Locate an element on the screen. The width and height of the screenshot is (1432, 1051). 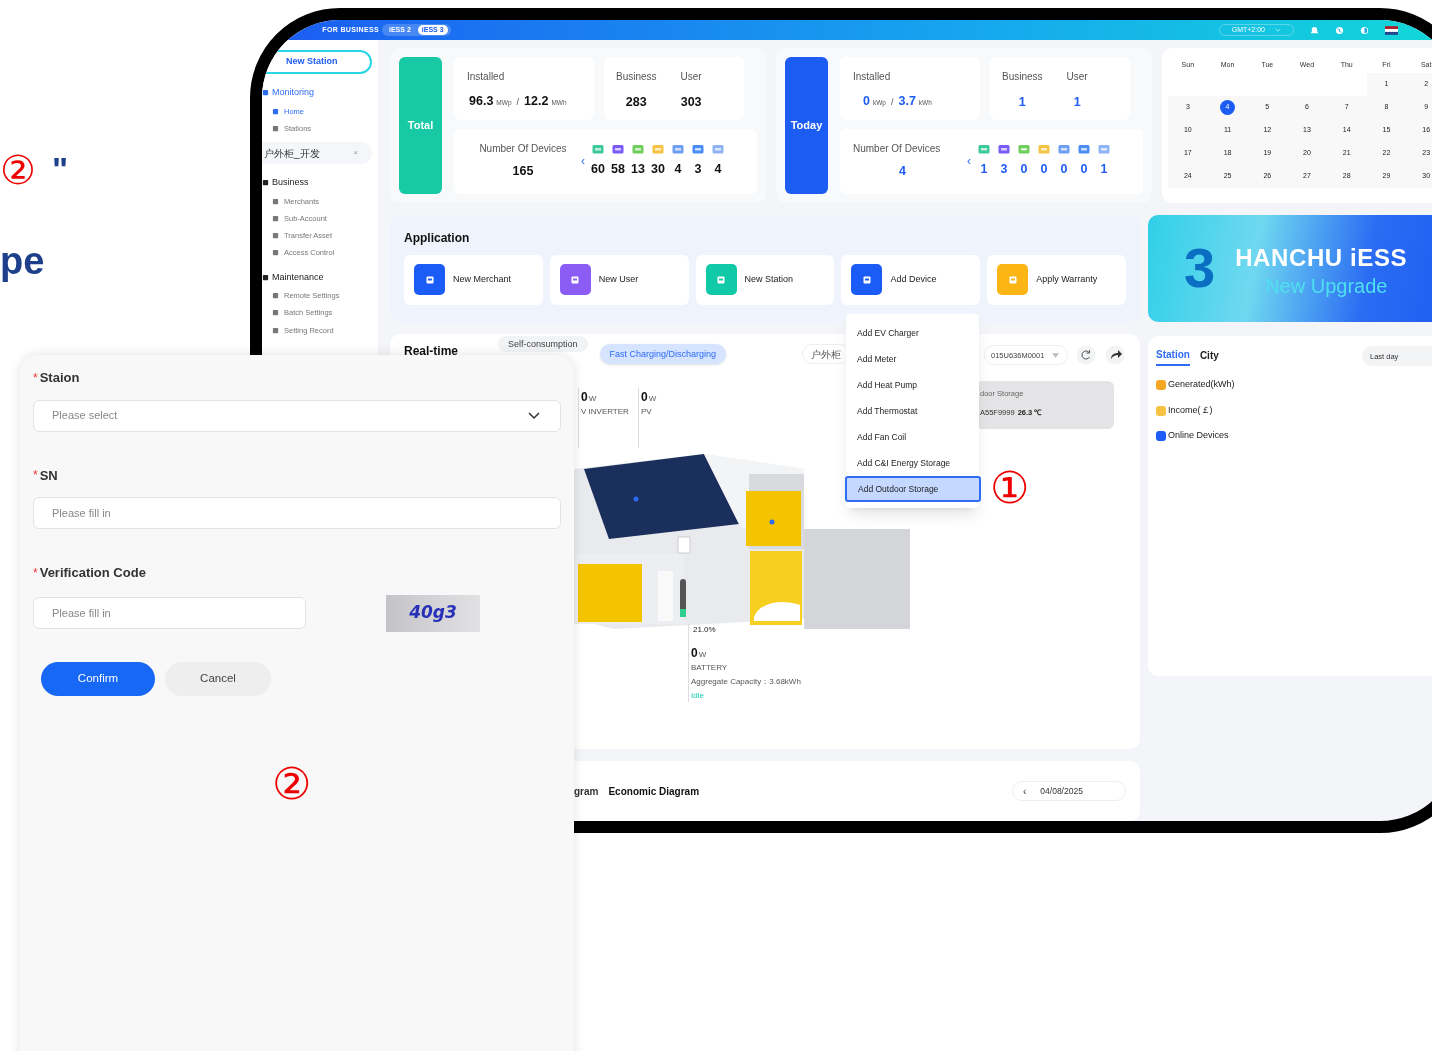
bell-icon is located at coordinates (1314, 30).